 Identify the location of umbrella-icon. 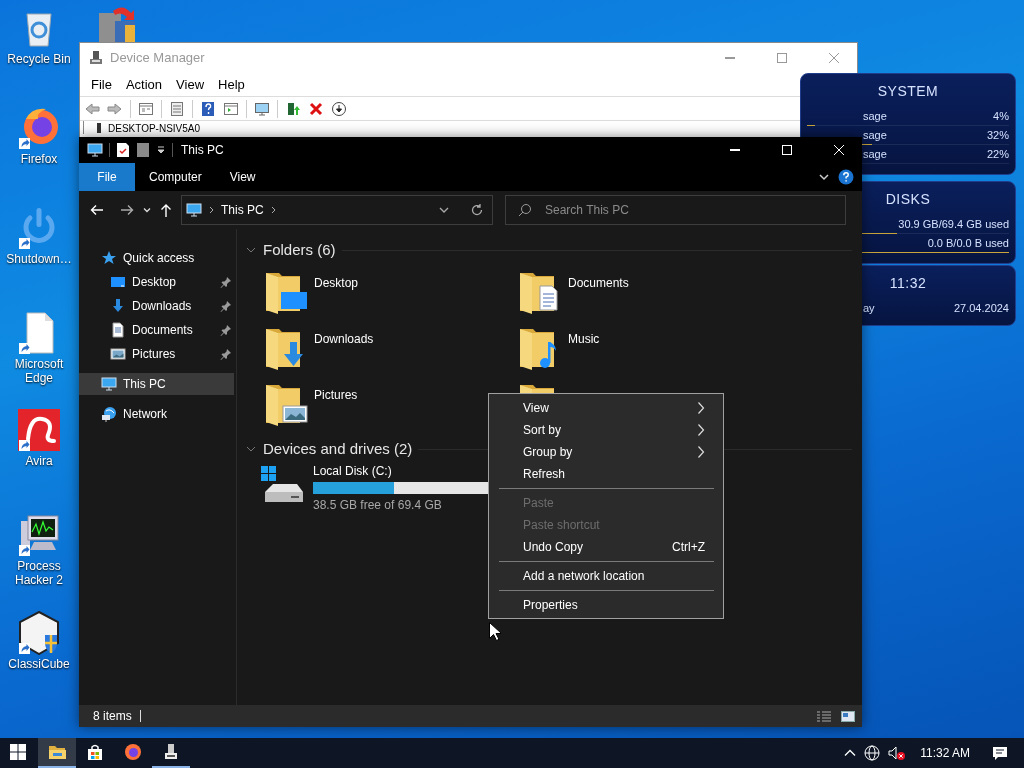
(39, 430).